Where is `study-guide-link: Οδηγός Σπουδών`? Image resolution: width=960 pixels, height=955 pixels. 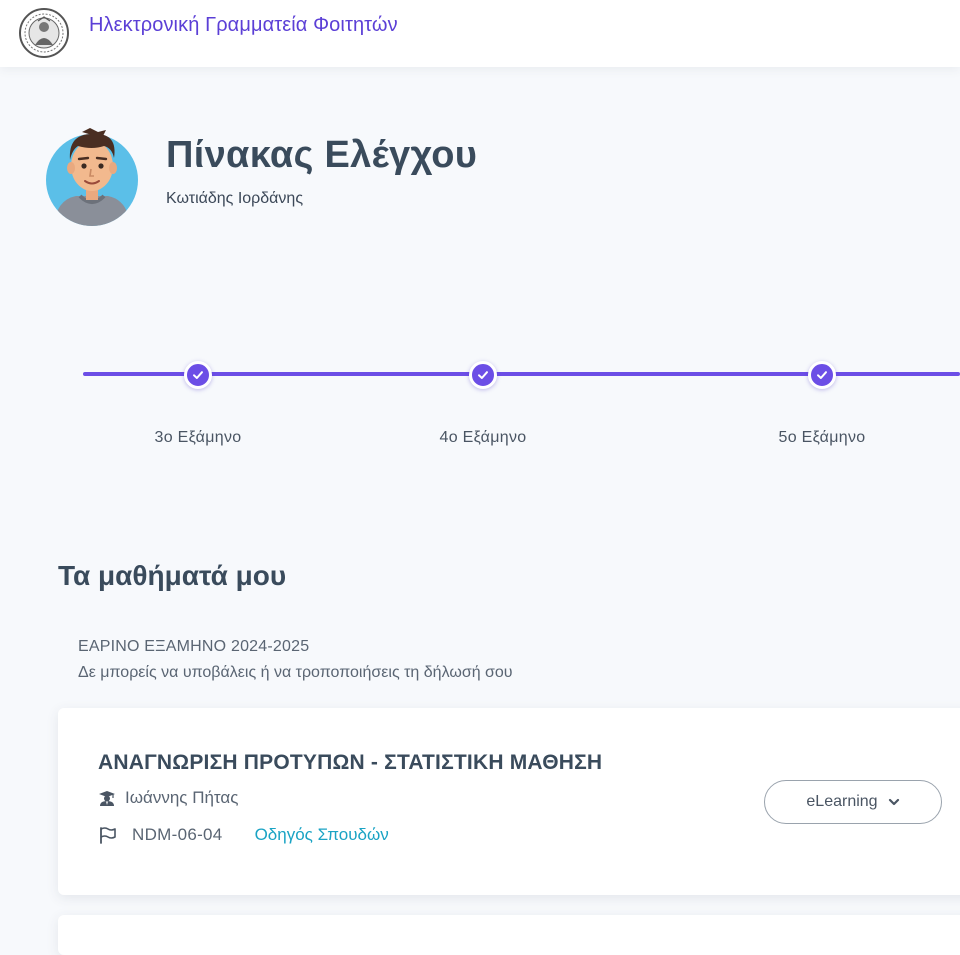 study-guide-link: Οδηγός Σπουδών is located at coordinates (322, 835).